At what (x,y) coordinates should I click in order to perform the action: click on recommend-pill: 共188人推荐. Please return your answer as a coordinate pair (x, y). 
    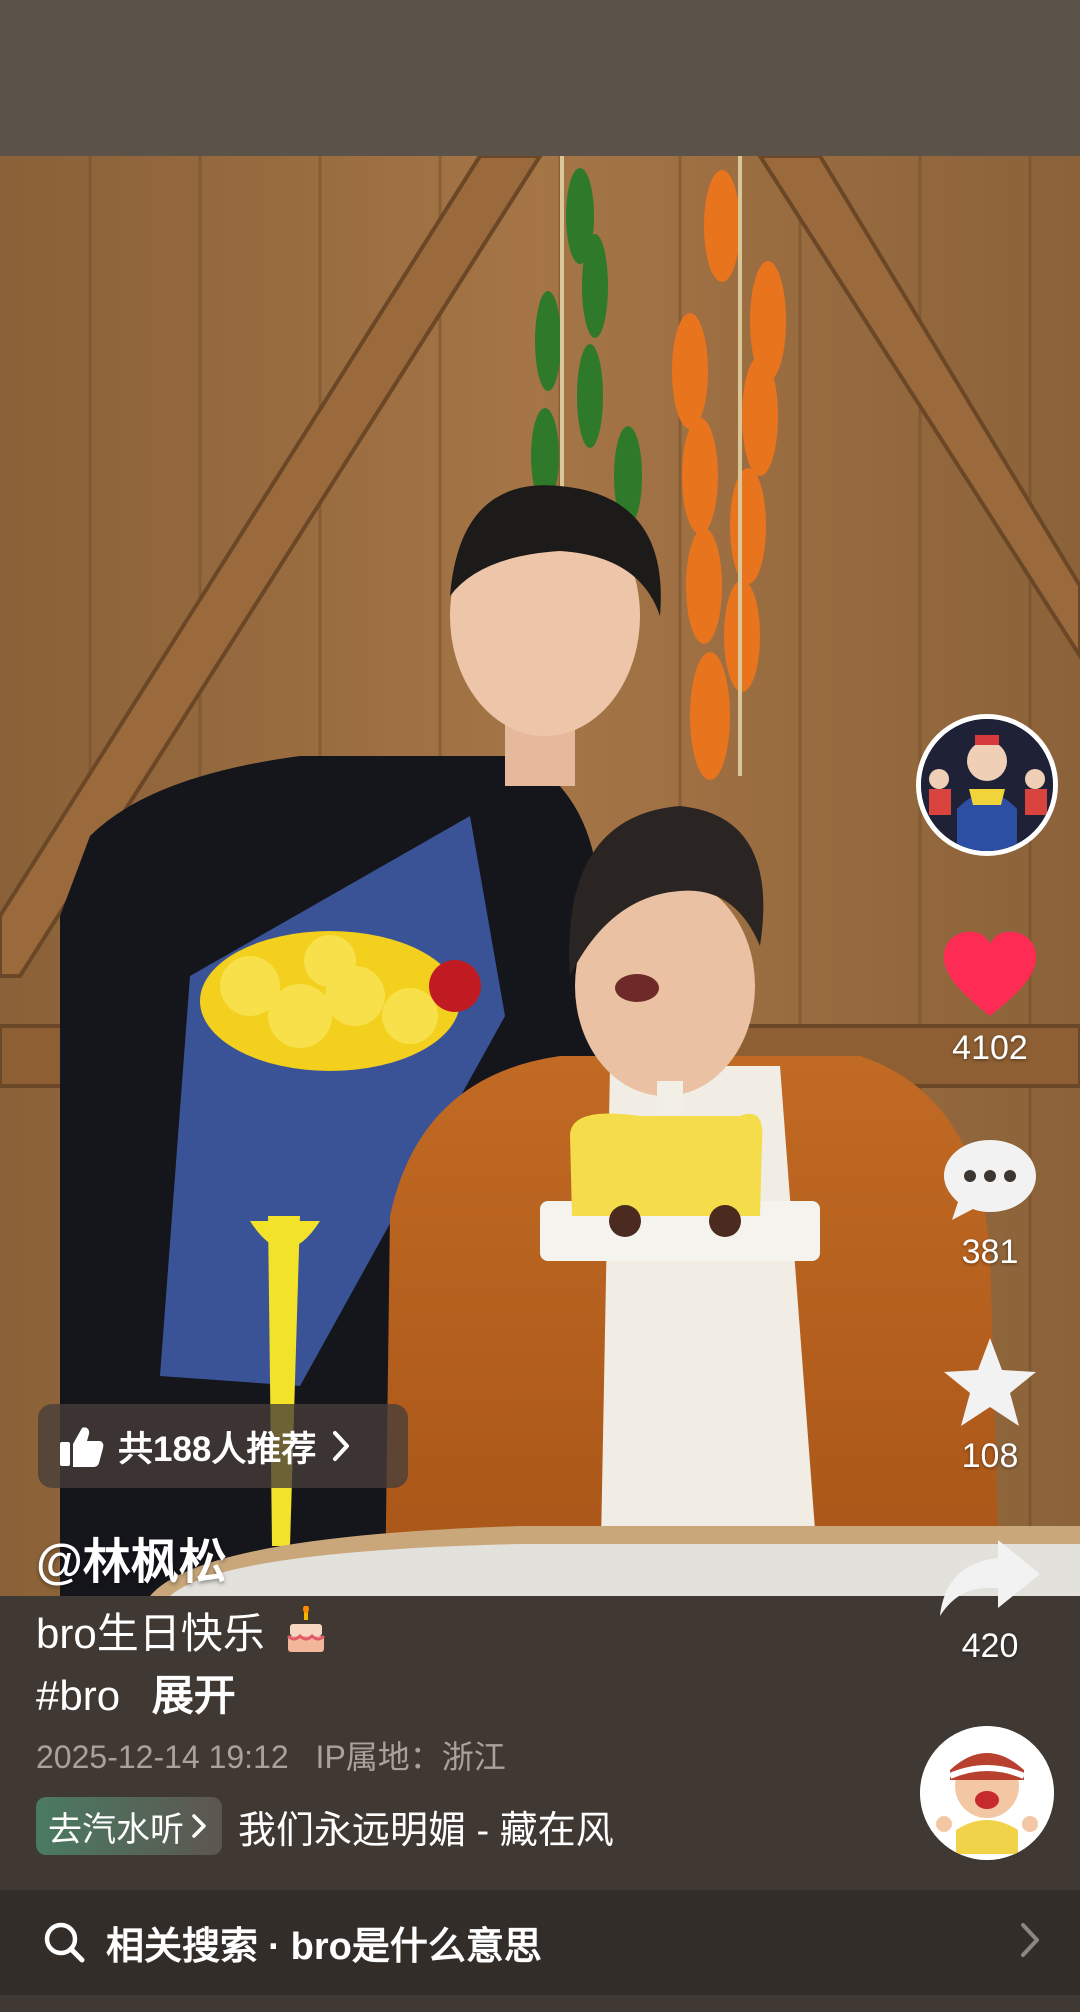
    Looking at the image, I should click on (223, 1446).